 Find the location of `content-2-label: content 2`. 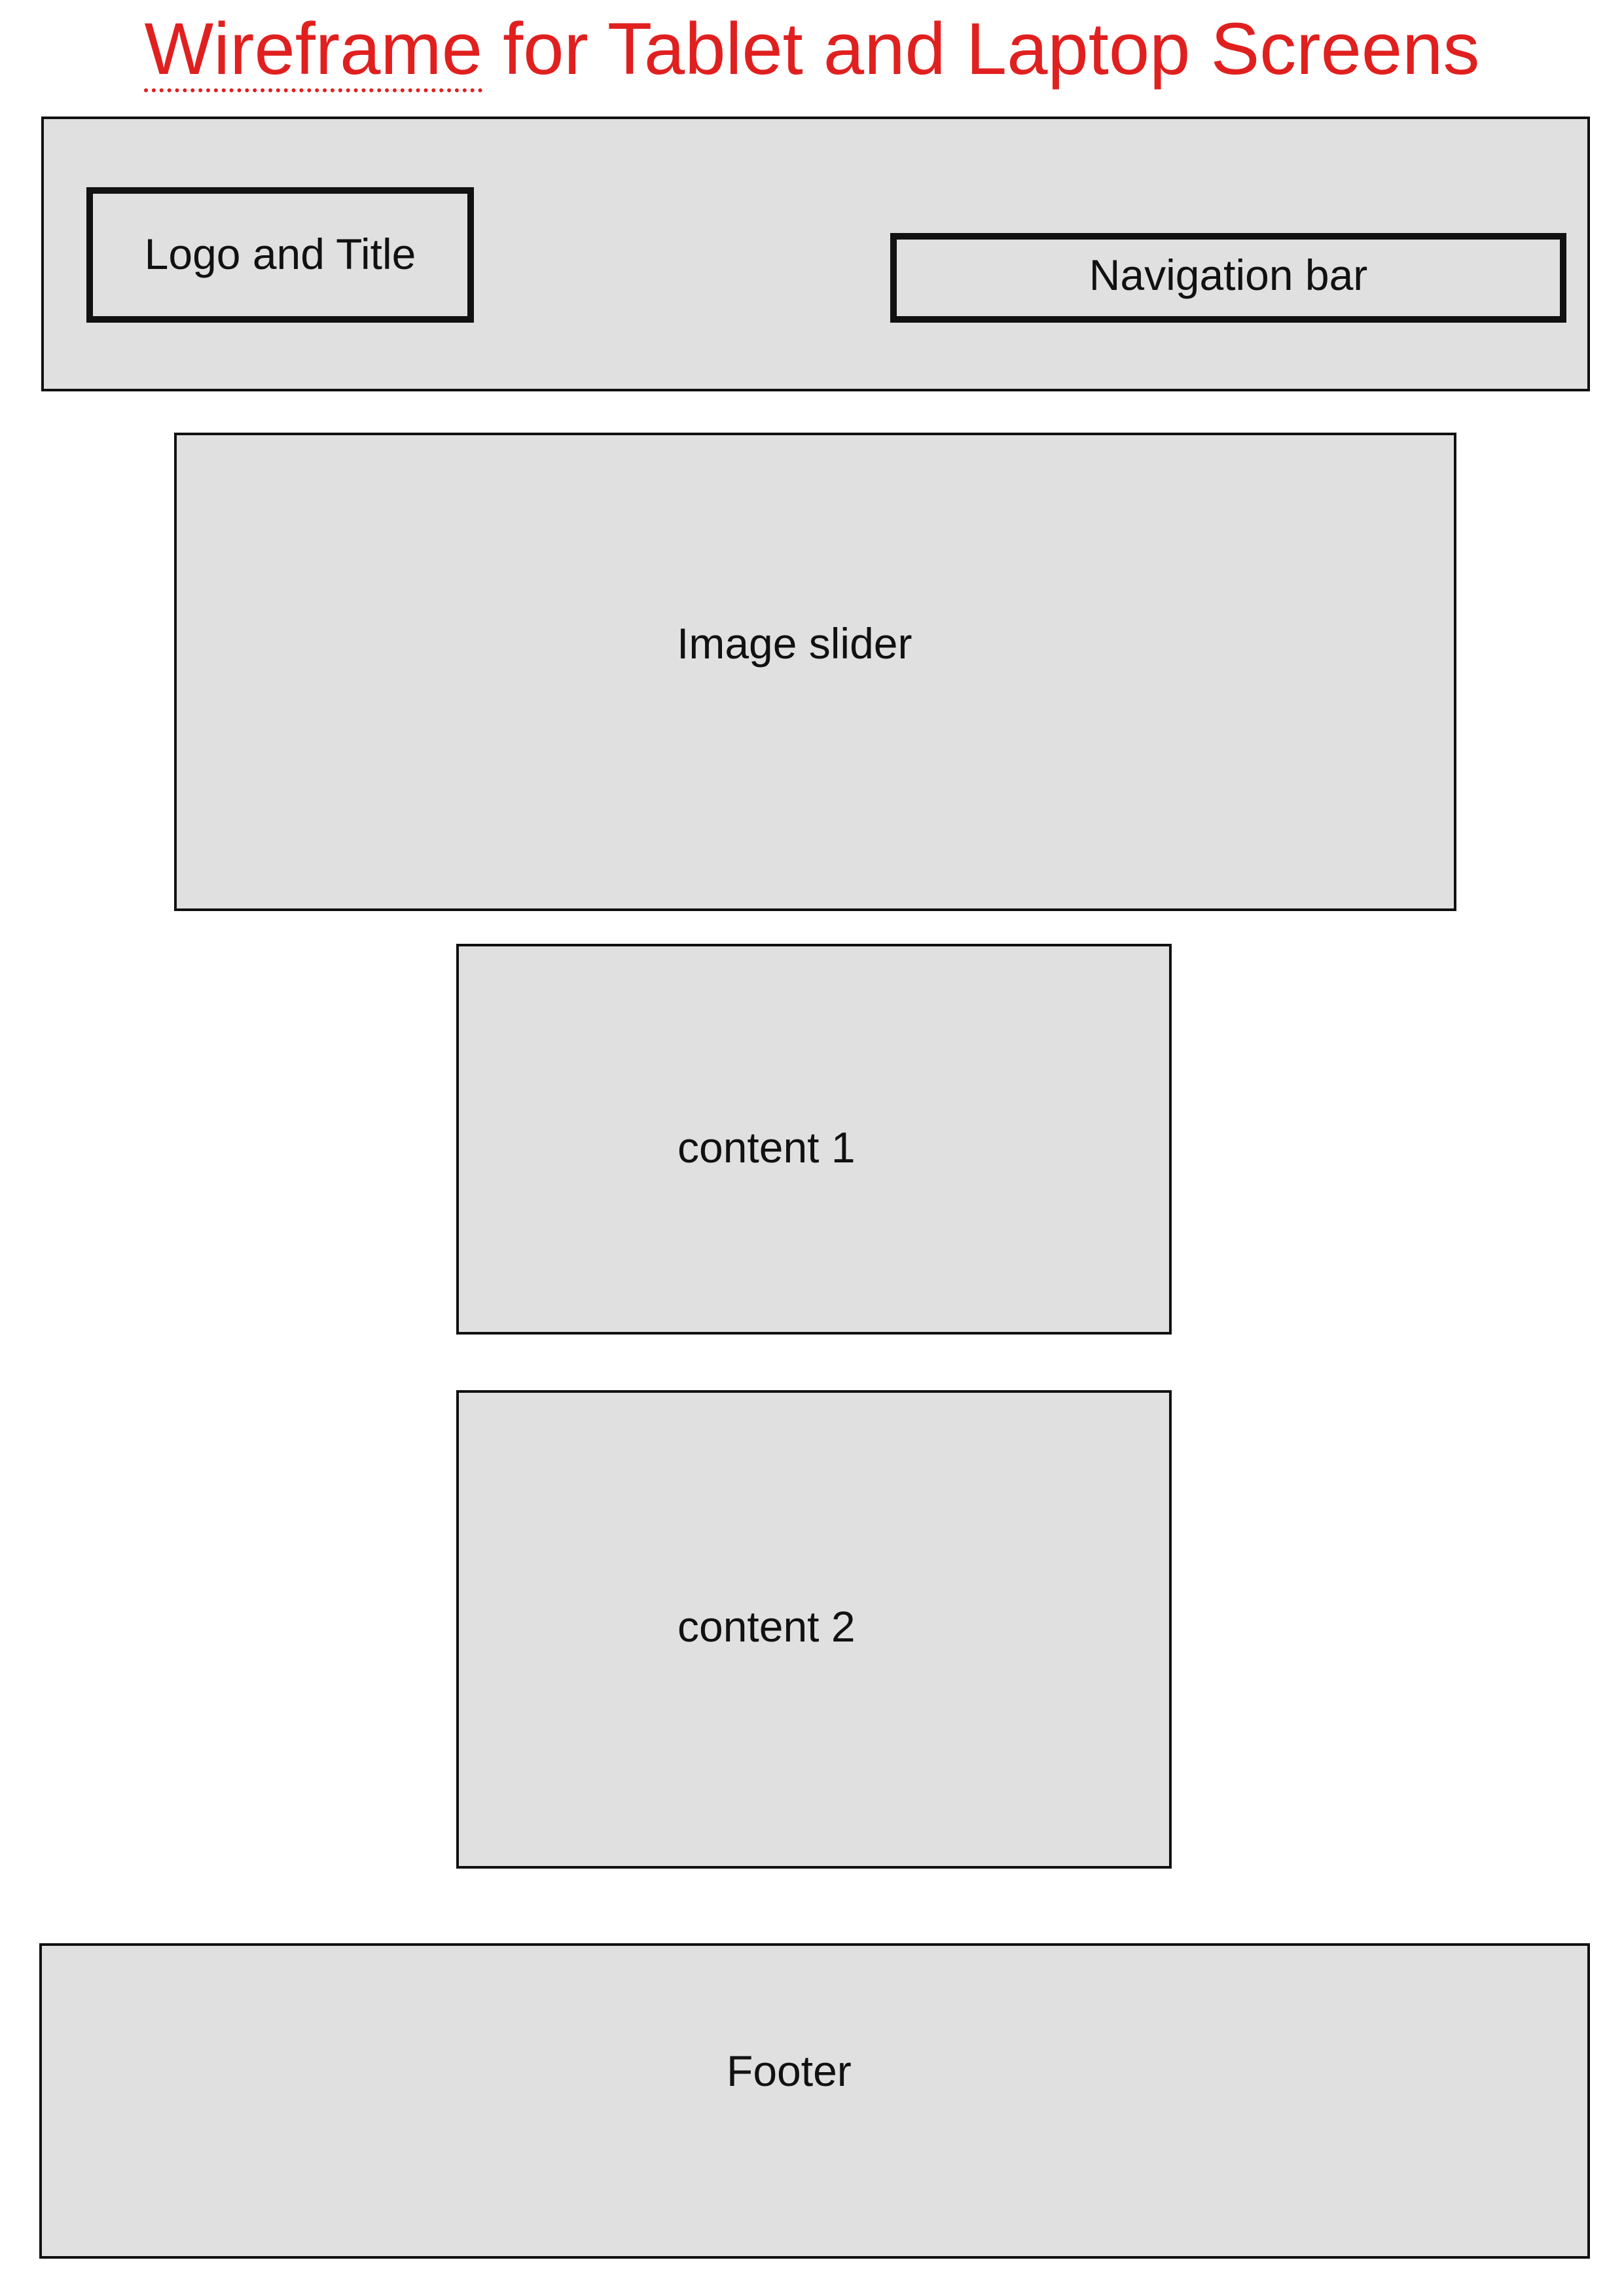

content-2-label: content 2 is located at coordinates (766, 1626).